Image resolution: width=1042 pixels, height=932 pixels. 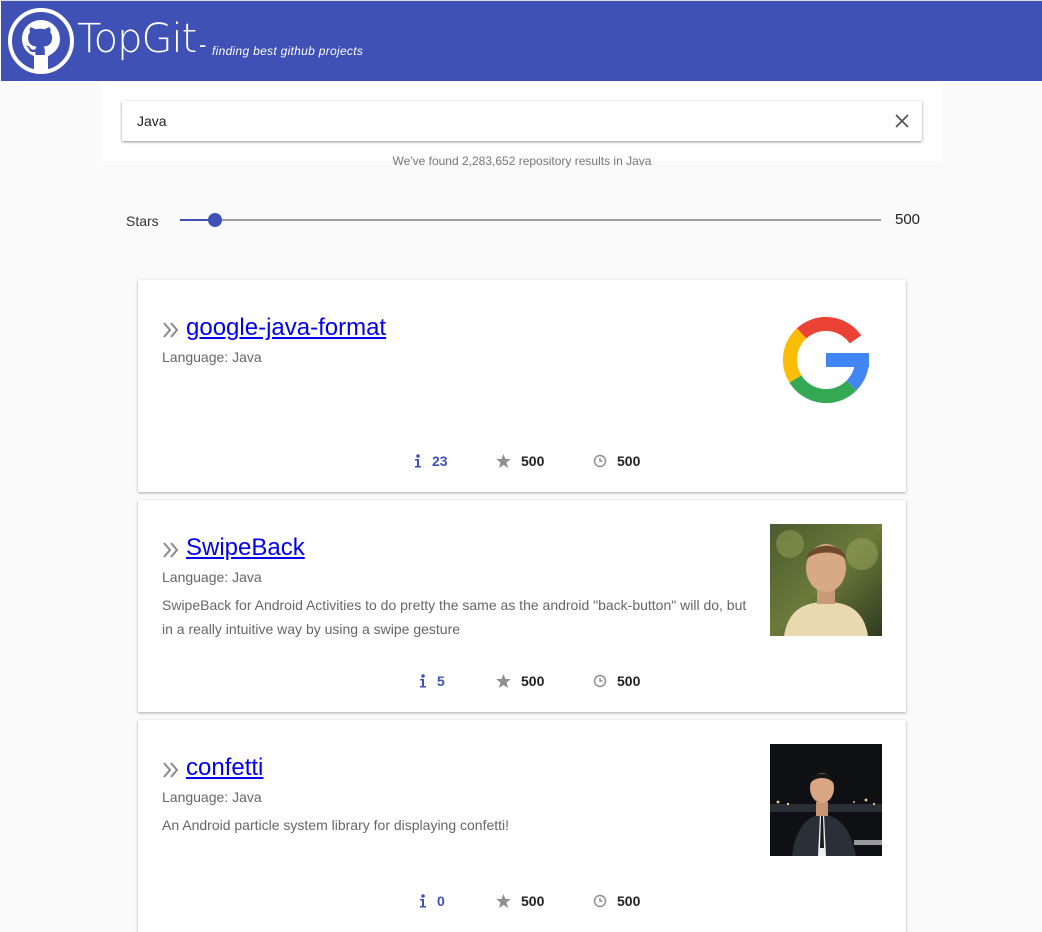 I want to click on slider-track, so click(x=530, y=220).